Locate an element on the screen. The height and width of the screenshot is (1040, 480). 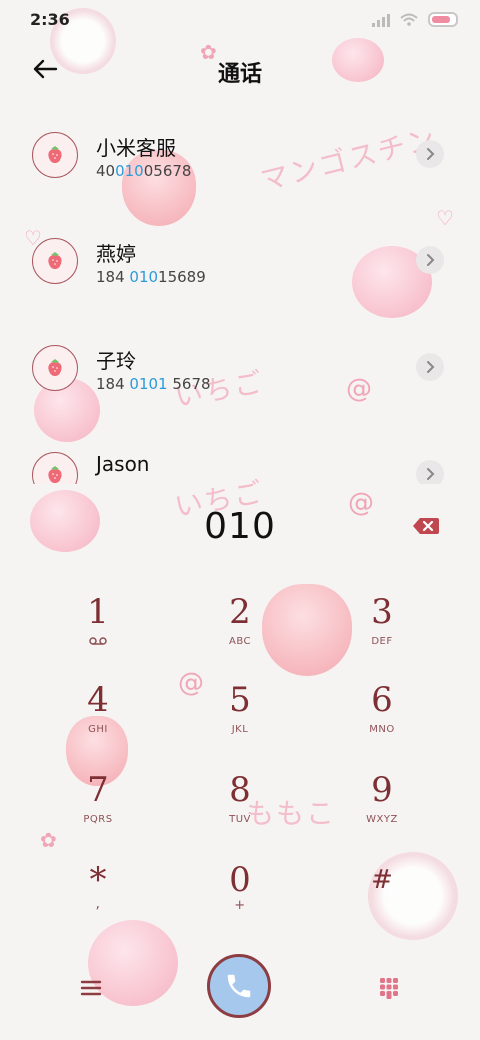
contact-name: Jason is located at coordinates (123, 464).